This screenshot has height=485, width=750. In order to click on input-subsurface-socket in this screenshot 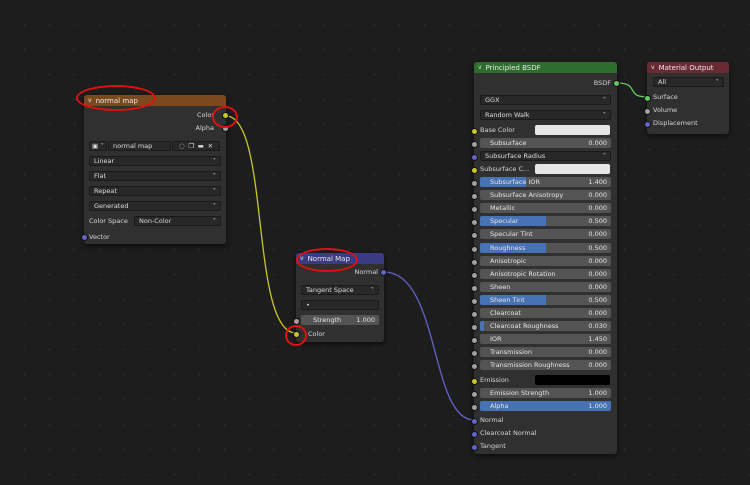, I will do `click(474, 144)`.